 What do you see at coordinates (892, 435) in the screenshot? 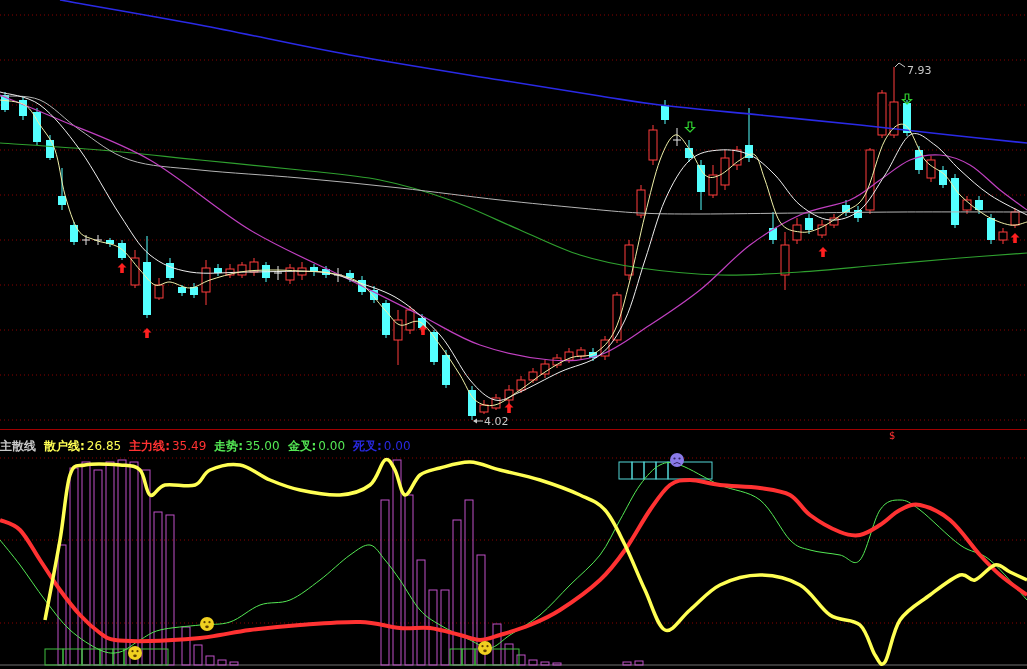
I see `signal-mark: $` at bounding box center [892, 435].